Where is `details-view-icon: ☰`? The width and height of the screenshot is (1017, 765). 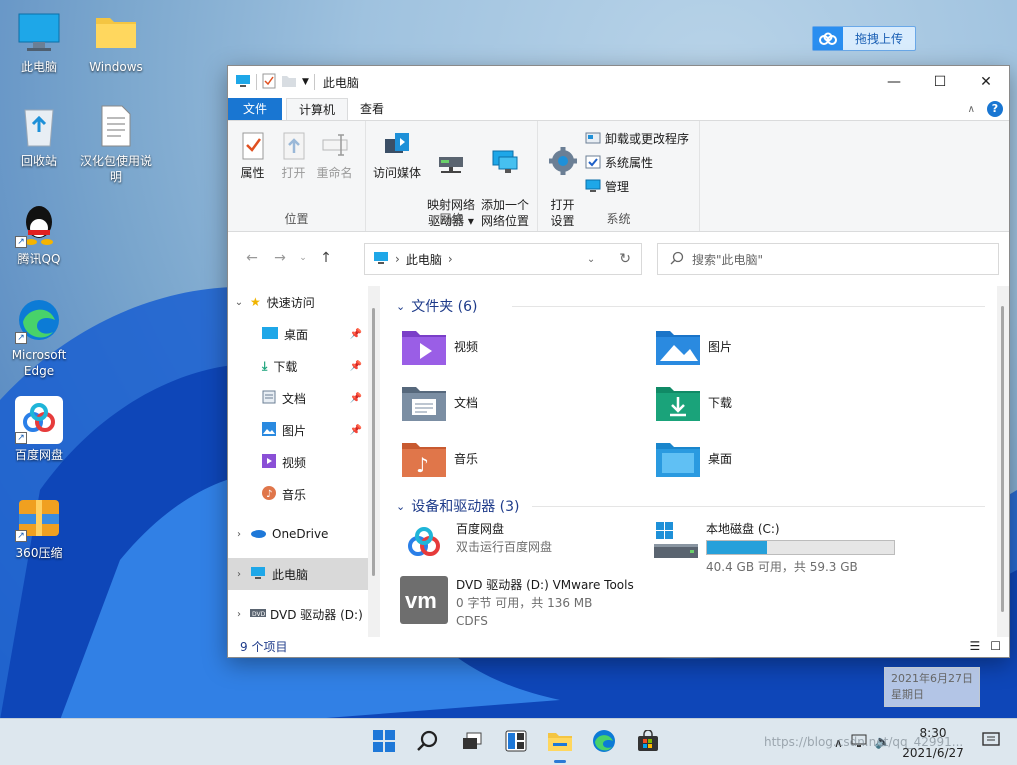 details-view-icon: ☰ is located at coordinates (974, 646).